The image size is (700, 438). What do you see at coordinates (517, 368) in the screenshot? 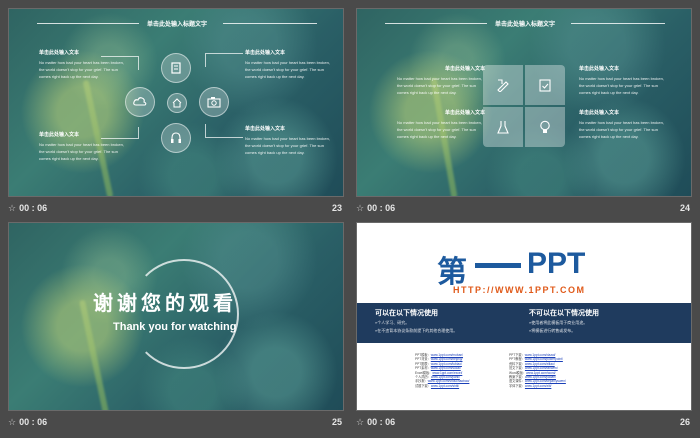
I see `link-label: 范文下载：` at bounding box center [517, 368].